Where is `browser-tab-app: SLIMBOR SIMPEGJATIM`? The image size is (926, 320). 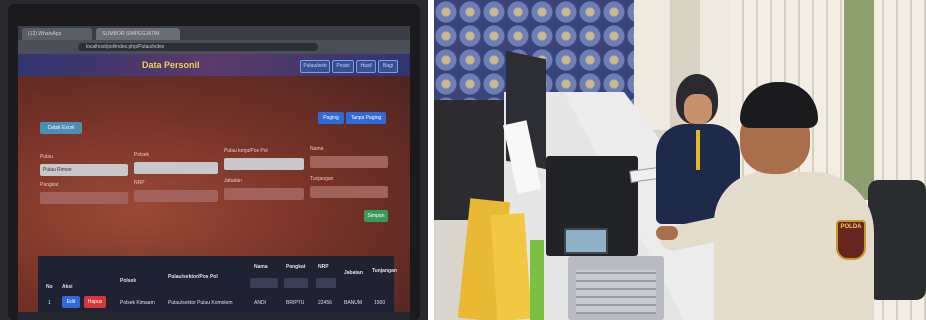
browser-tab-app: SLIMBOR SIMPEGJATIM is located at coordinates (138, 34).